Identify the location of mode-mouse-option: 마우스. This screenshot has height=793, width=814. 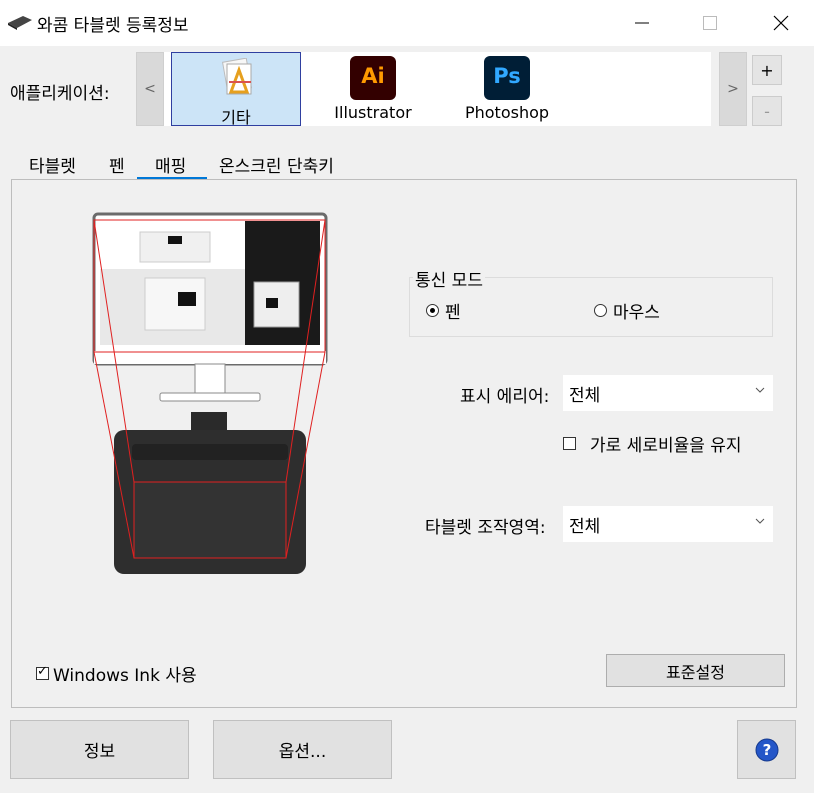
(627, 310).